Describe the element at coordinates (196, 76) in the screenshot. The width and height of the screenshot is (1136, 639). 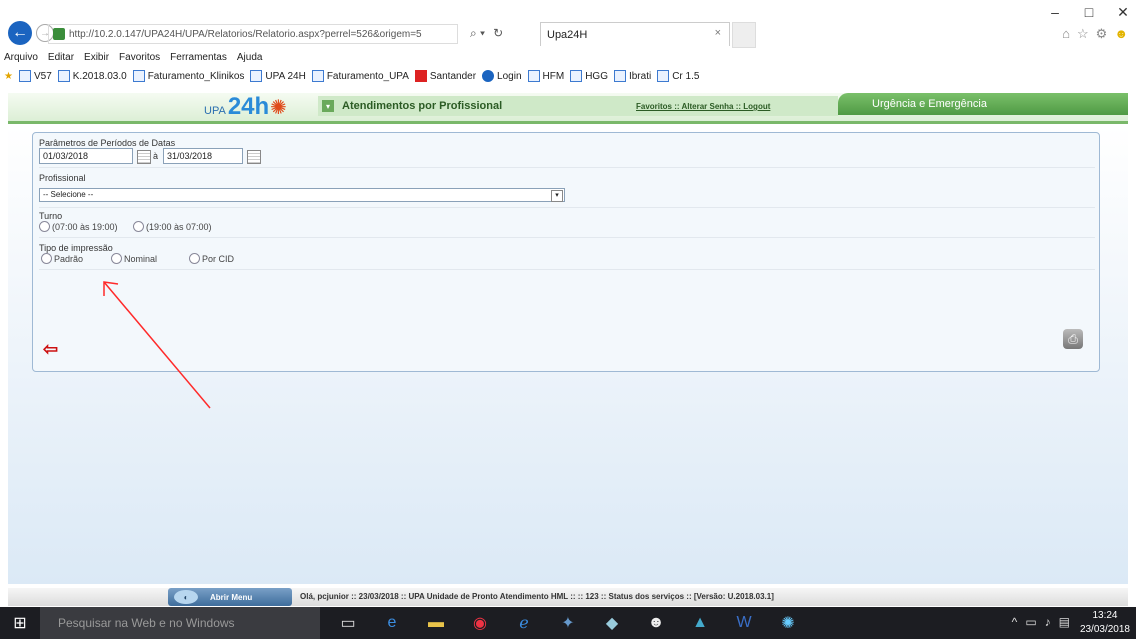
I see `favorite-label: Faturamento_Klinikos` at that location.